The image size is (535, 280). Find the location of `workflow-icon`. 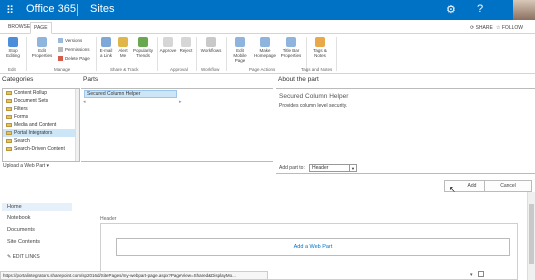

workflow-icon is located at coordinates (211, 42).